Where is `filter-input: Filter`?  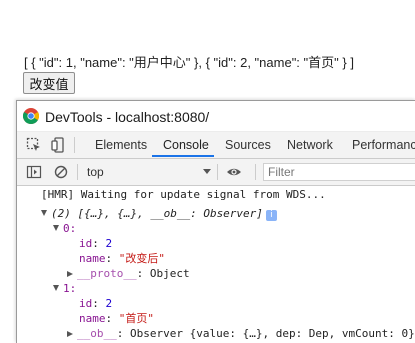 filter-input: Filter is located at coordinates (339, 172).